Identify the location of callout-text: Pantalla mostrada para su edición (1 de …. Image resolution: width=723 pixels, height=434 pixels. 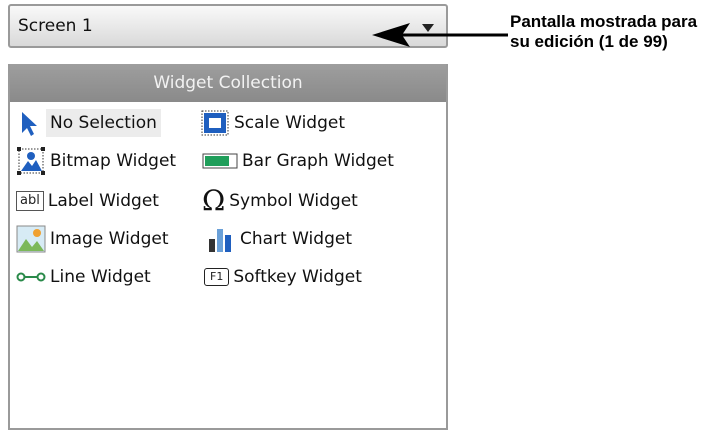
(603, 32).